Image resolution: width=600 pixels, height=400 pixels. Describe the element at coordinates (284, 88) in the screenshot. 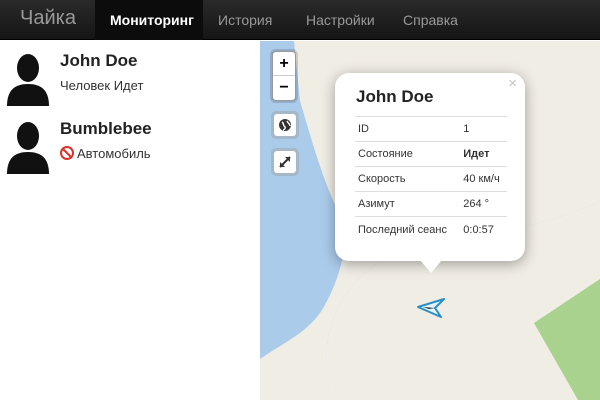

I see `zoom-out-button: −` at that location.